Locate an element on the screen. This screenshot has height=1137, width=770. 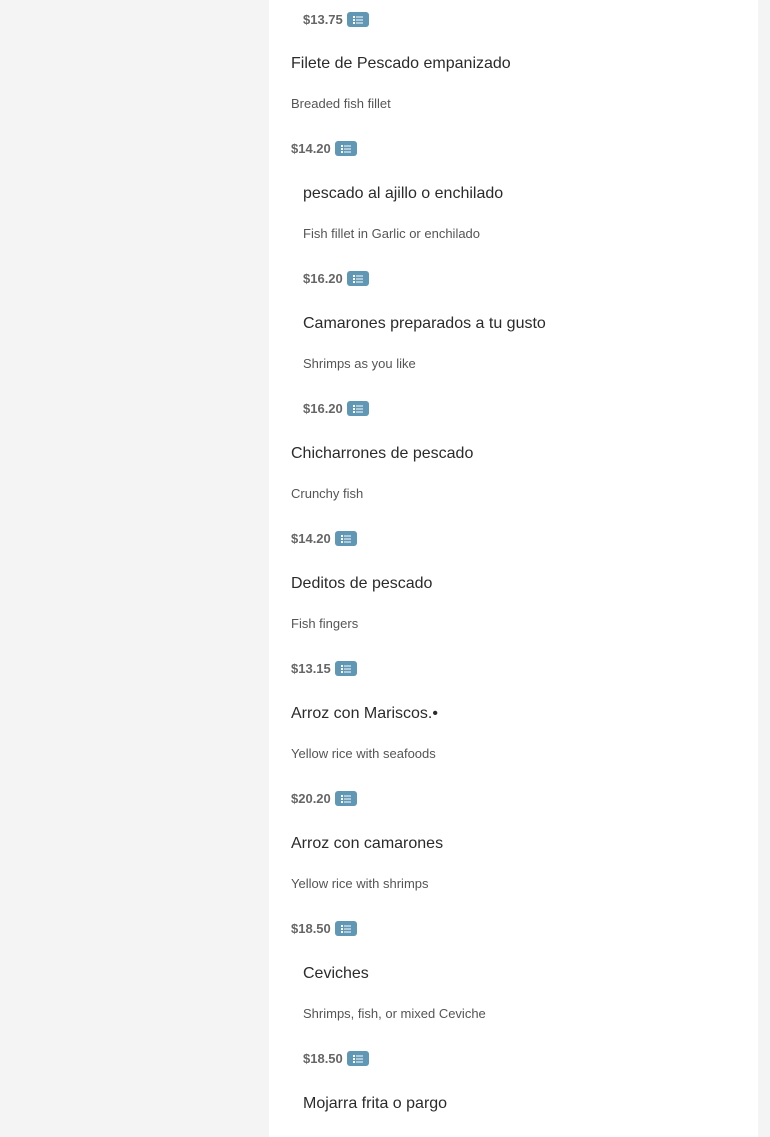
item-name: Arroz con Mariscos.• is located at coordinates (364, 713).